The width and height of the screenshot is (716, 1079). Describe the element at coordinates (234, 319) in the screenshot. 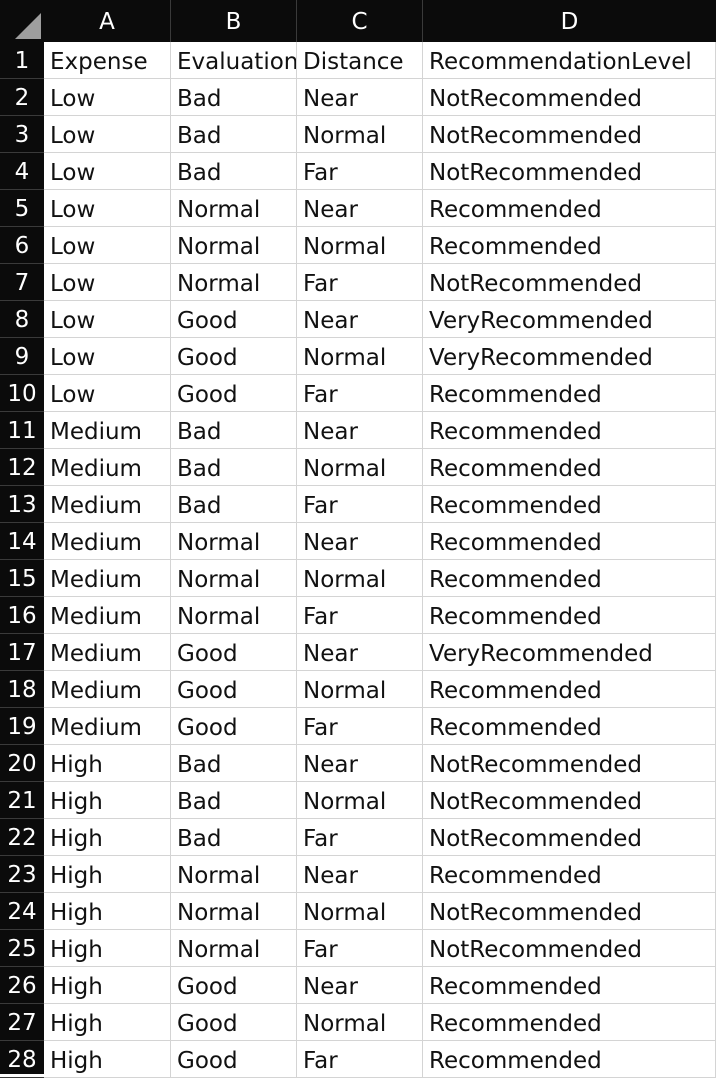

I see `cell-b8: Good` at that location.